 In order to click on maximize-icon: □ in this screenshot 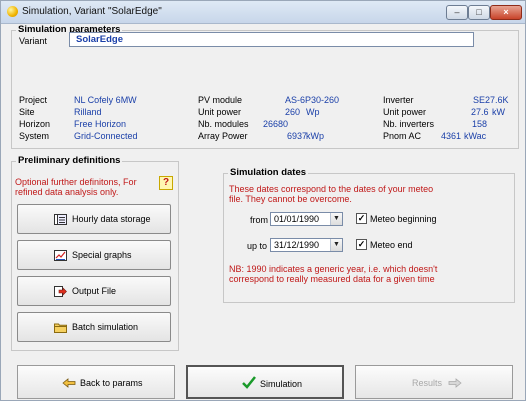, I will do `click(479, 12)`.